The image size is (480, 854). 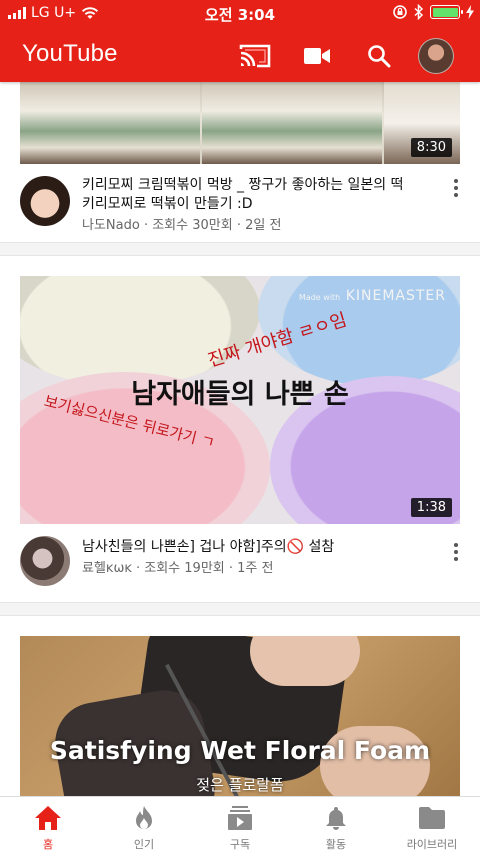 I want to click on bell-icon, so click(x=336, y=818).